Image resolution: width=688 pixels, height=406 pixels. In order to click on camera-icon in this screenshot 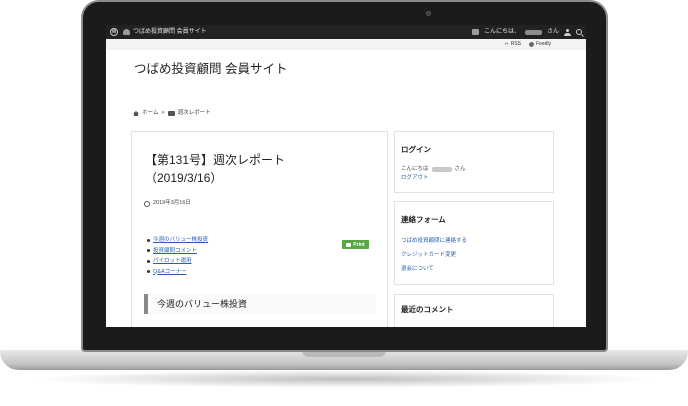, I will do `click(428, 13)`.